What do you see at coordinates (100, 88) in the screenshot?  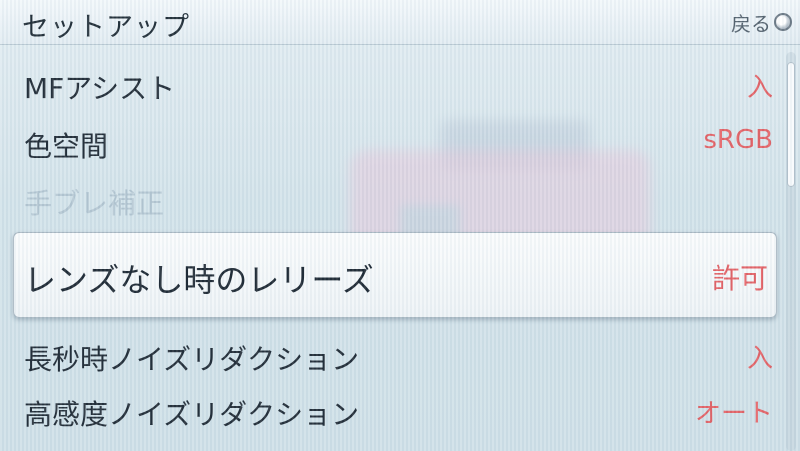 I see `menu-item-label: MFアシスト` at bounding box center [100, 88].